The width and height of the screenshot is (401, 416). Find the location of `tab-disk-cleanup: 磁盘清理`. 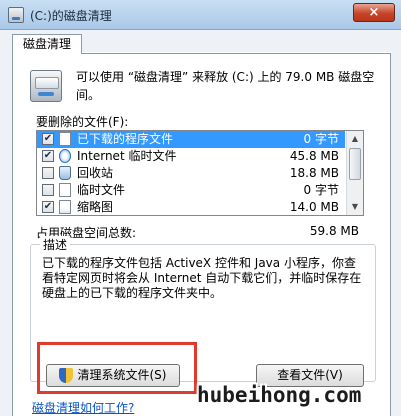

tab-disk-cleanup: 磁盘清理 is located at coordinates (47, 44).